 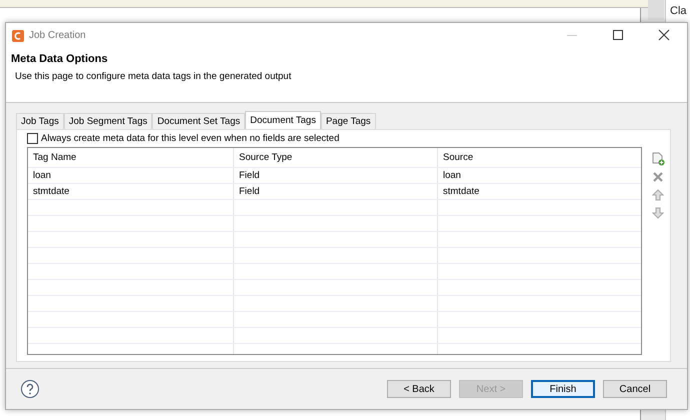 What do you see at coordinates (658, 177) in the screenshot?
I see `delete-icon` at bounding box center [658, 177].